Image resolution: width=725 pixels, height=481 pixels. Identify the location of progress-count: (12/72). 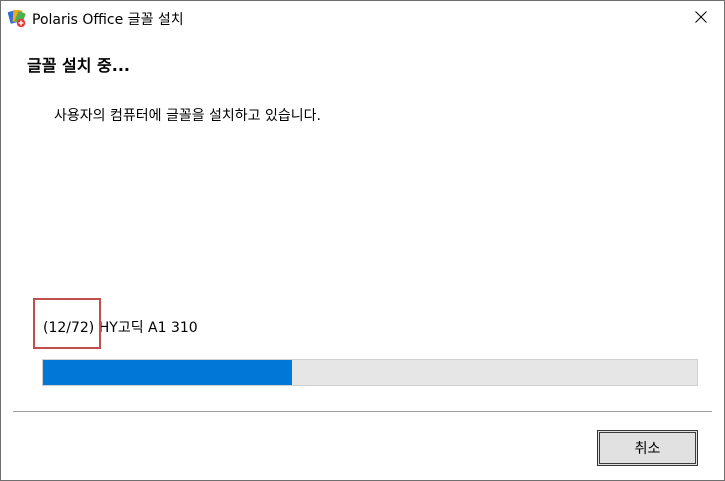
(69, 328).